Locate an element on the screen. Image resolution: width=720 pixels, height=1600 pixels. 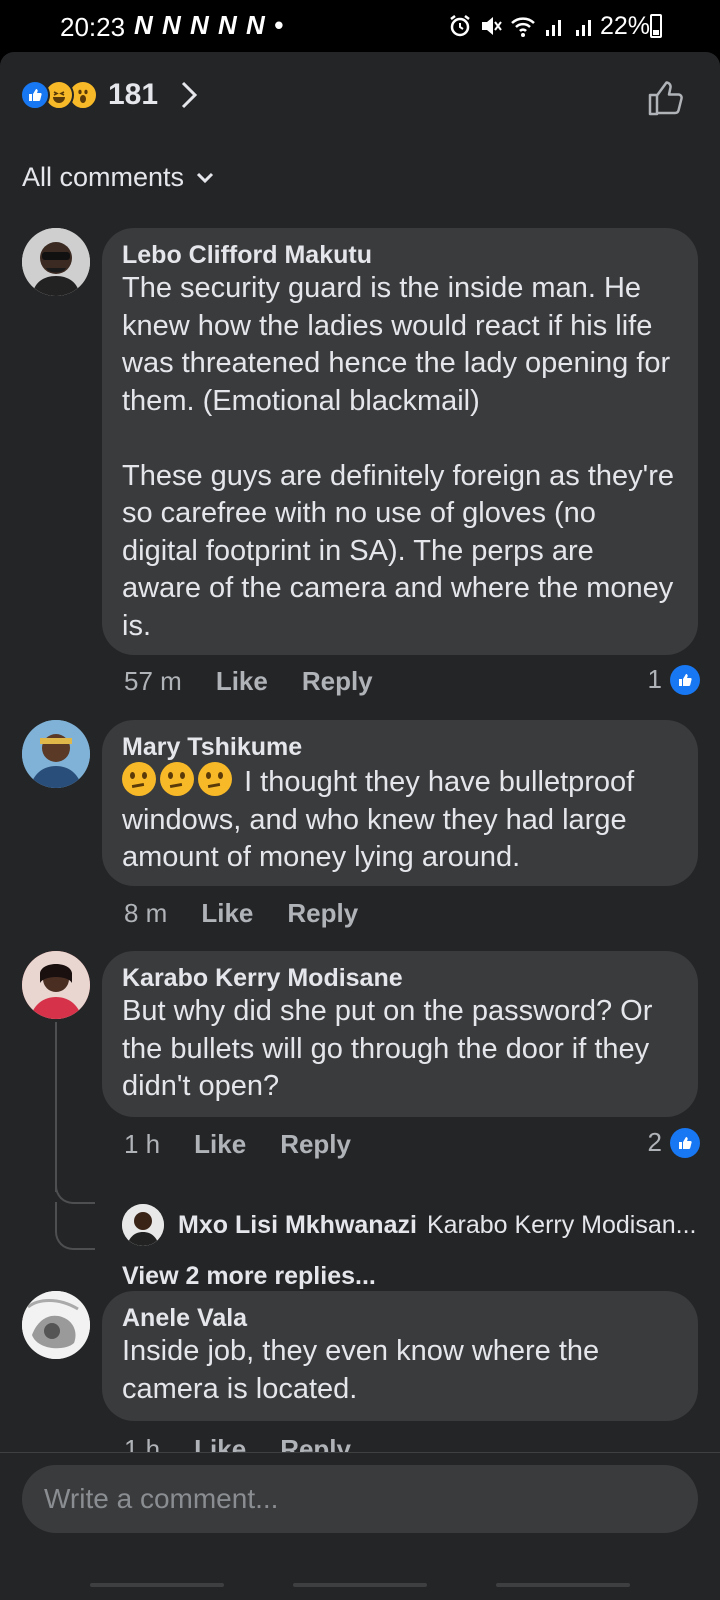
comment-actions: 8 m Like Reply is located at coordinates (258, 913).